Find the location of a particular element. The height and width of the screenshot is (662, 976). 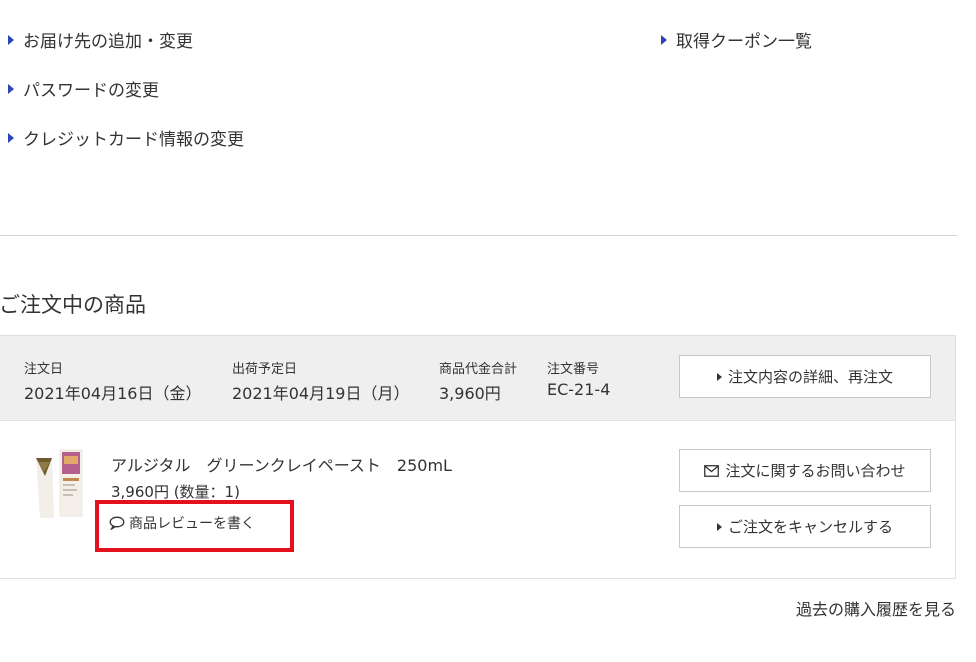

product-image is located at coordinates (59, 483).